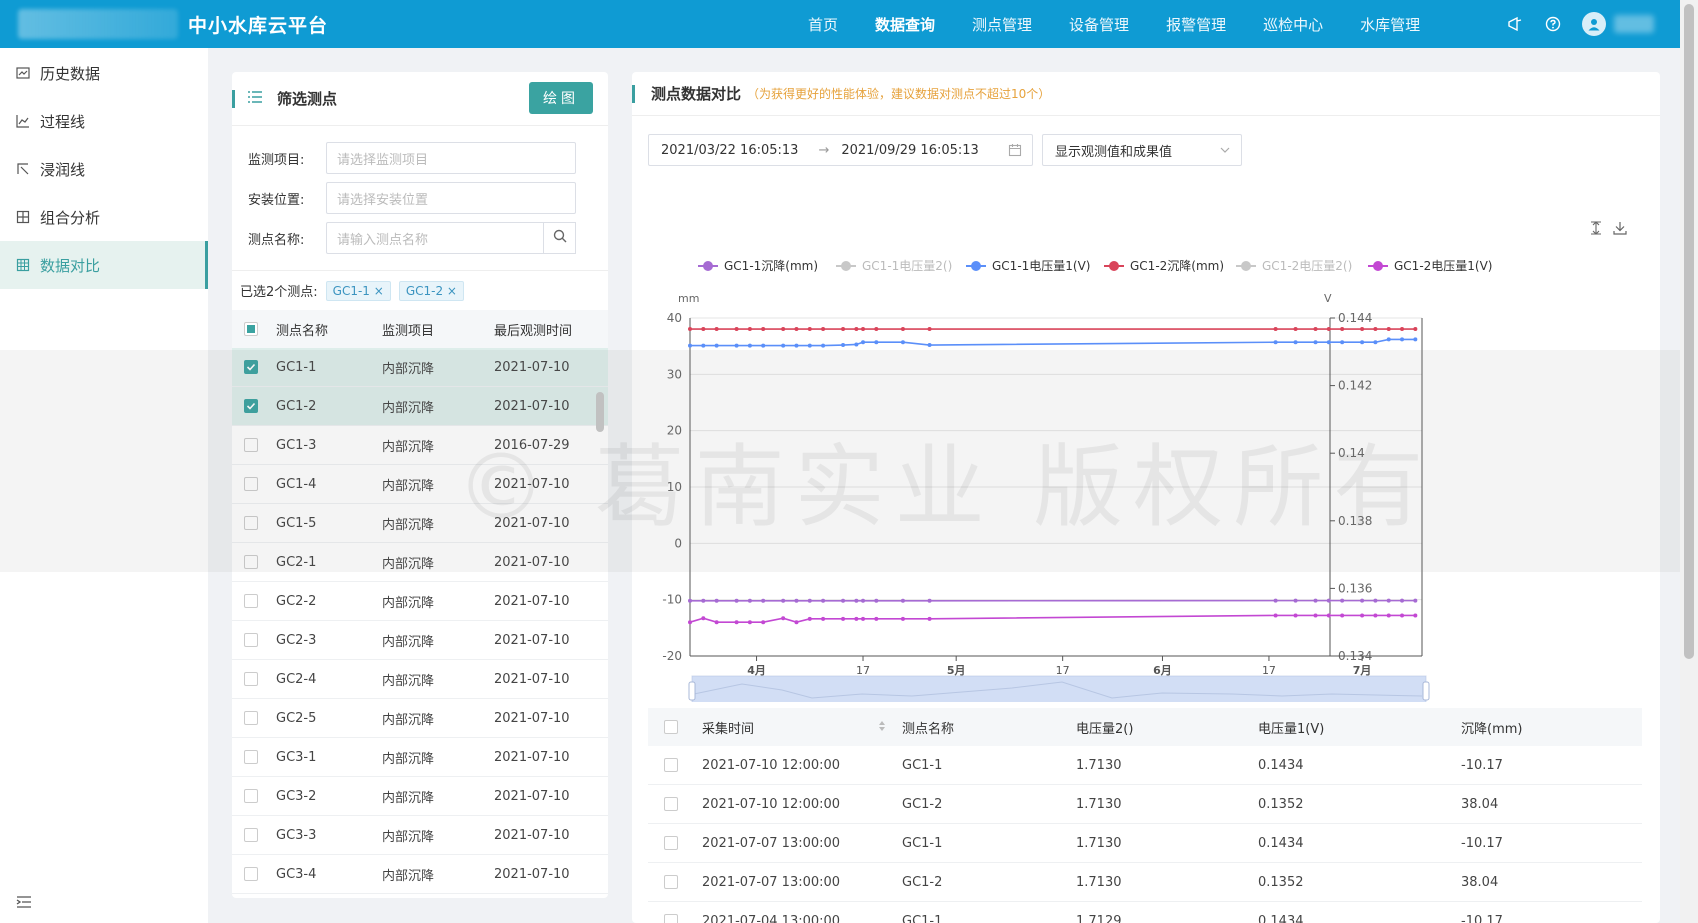 The width and height of the screenshot is (1698, 923). What do you see at coordinates (1196, 24) in the screenshot?
I see `nav-alarm-management: 报警管理` at bounding box center [1196, 24].